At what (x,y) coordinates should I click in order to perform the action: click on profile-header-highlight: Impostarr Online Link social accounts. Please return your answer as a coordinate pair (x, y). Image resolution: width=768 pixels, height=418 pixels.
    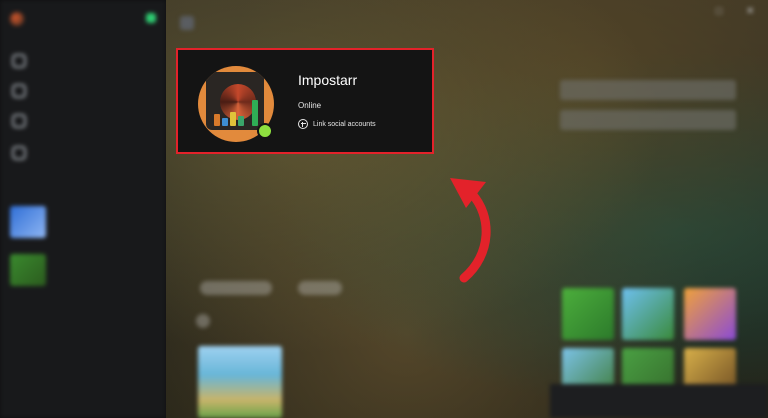
    Looking at the image, I should click on (305, 101).